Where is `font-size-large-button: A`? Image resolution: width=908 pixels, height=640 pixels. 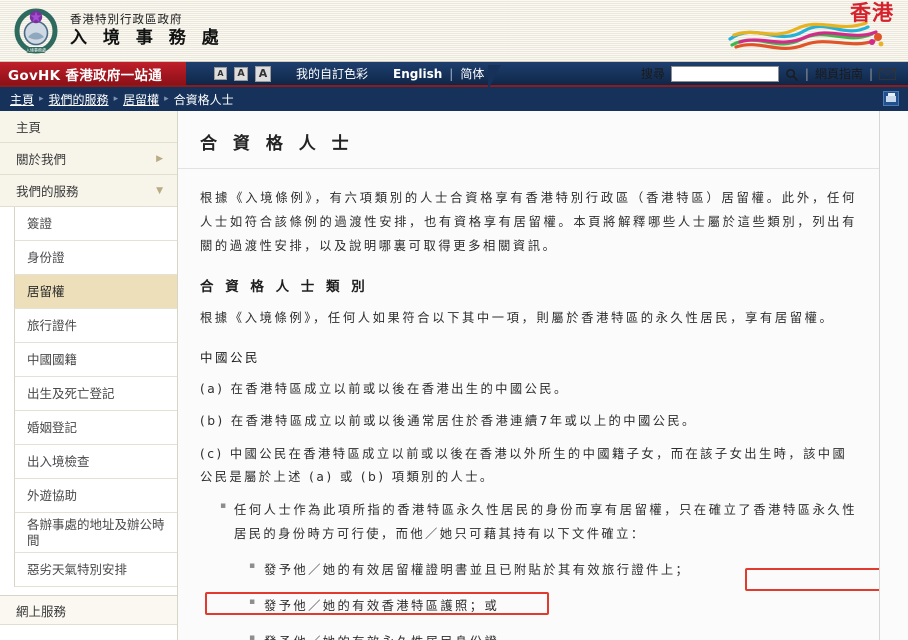 font-size-large-button: A is located at coordinates (263, 73).